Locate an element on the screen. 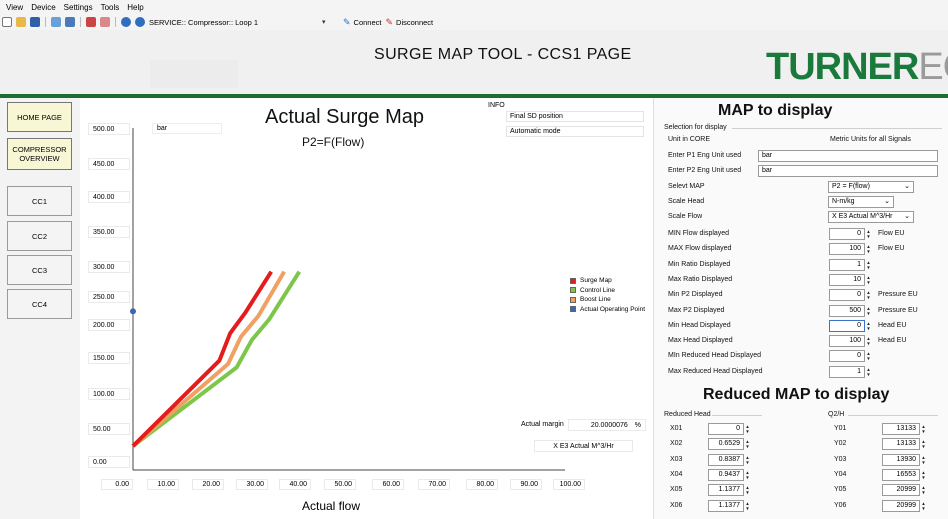  connect-icon: ✎ is located at coordinates (347, 21).